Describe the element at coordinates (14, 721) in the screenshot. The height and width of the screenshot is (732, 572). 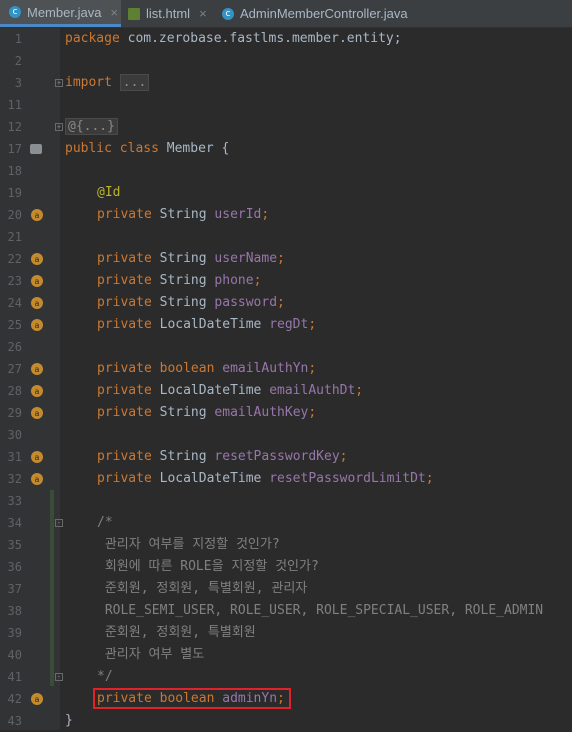
I see `line-number: 43` at that location.